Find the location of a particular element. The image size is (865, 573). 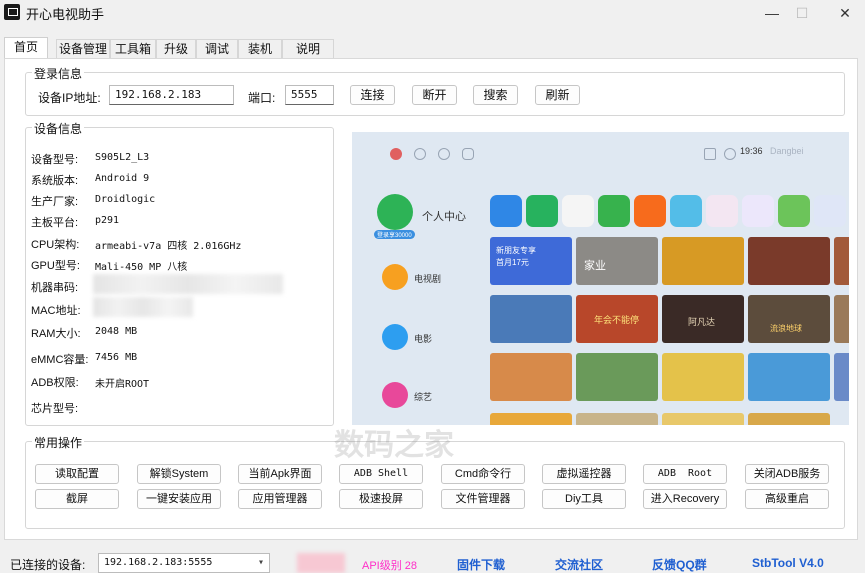

tv-tile-title: 流浪地球 is located at coordinates (786, 328).